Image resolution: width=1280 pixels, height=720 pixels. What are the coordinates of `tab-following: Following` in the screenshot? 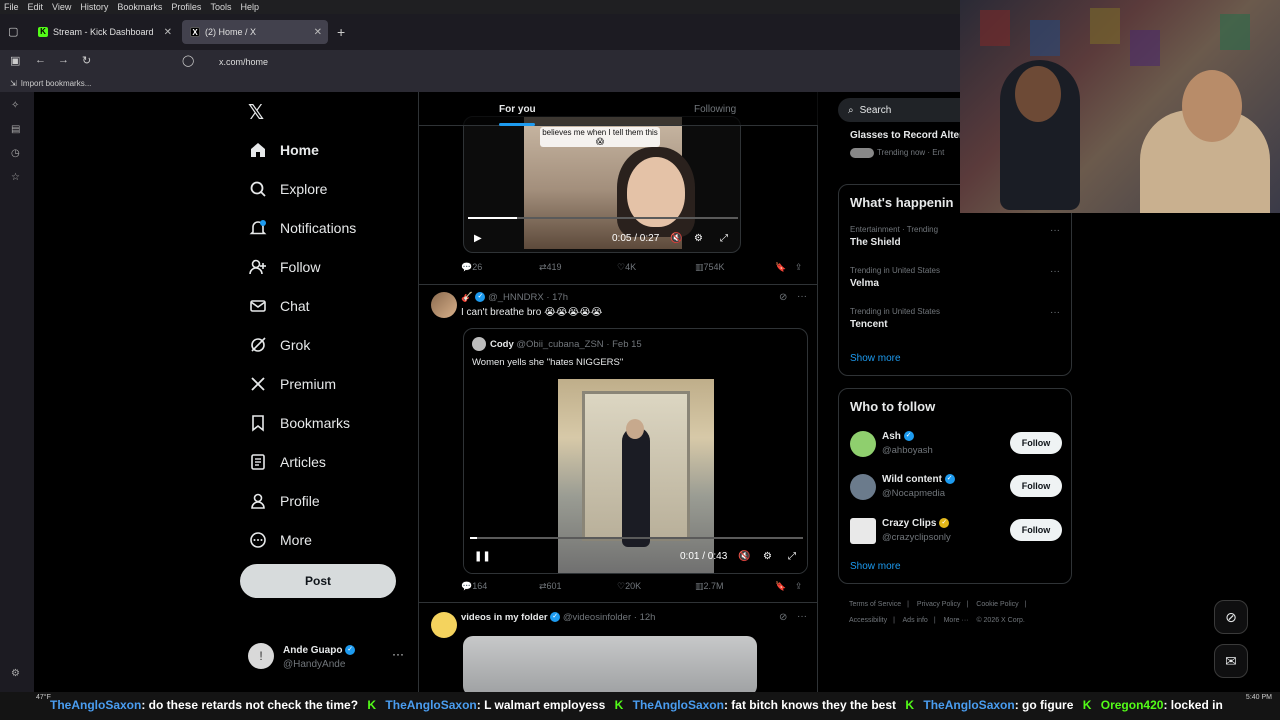 It's located at (715, 109).